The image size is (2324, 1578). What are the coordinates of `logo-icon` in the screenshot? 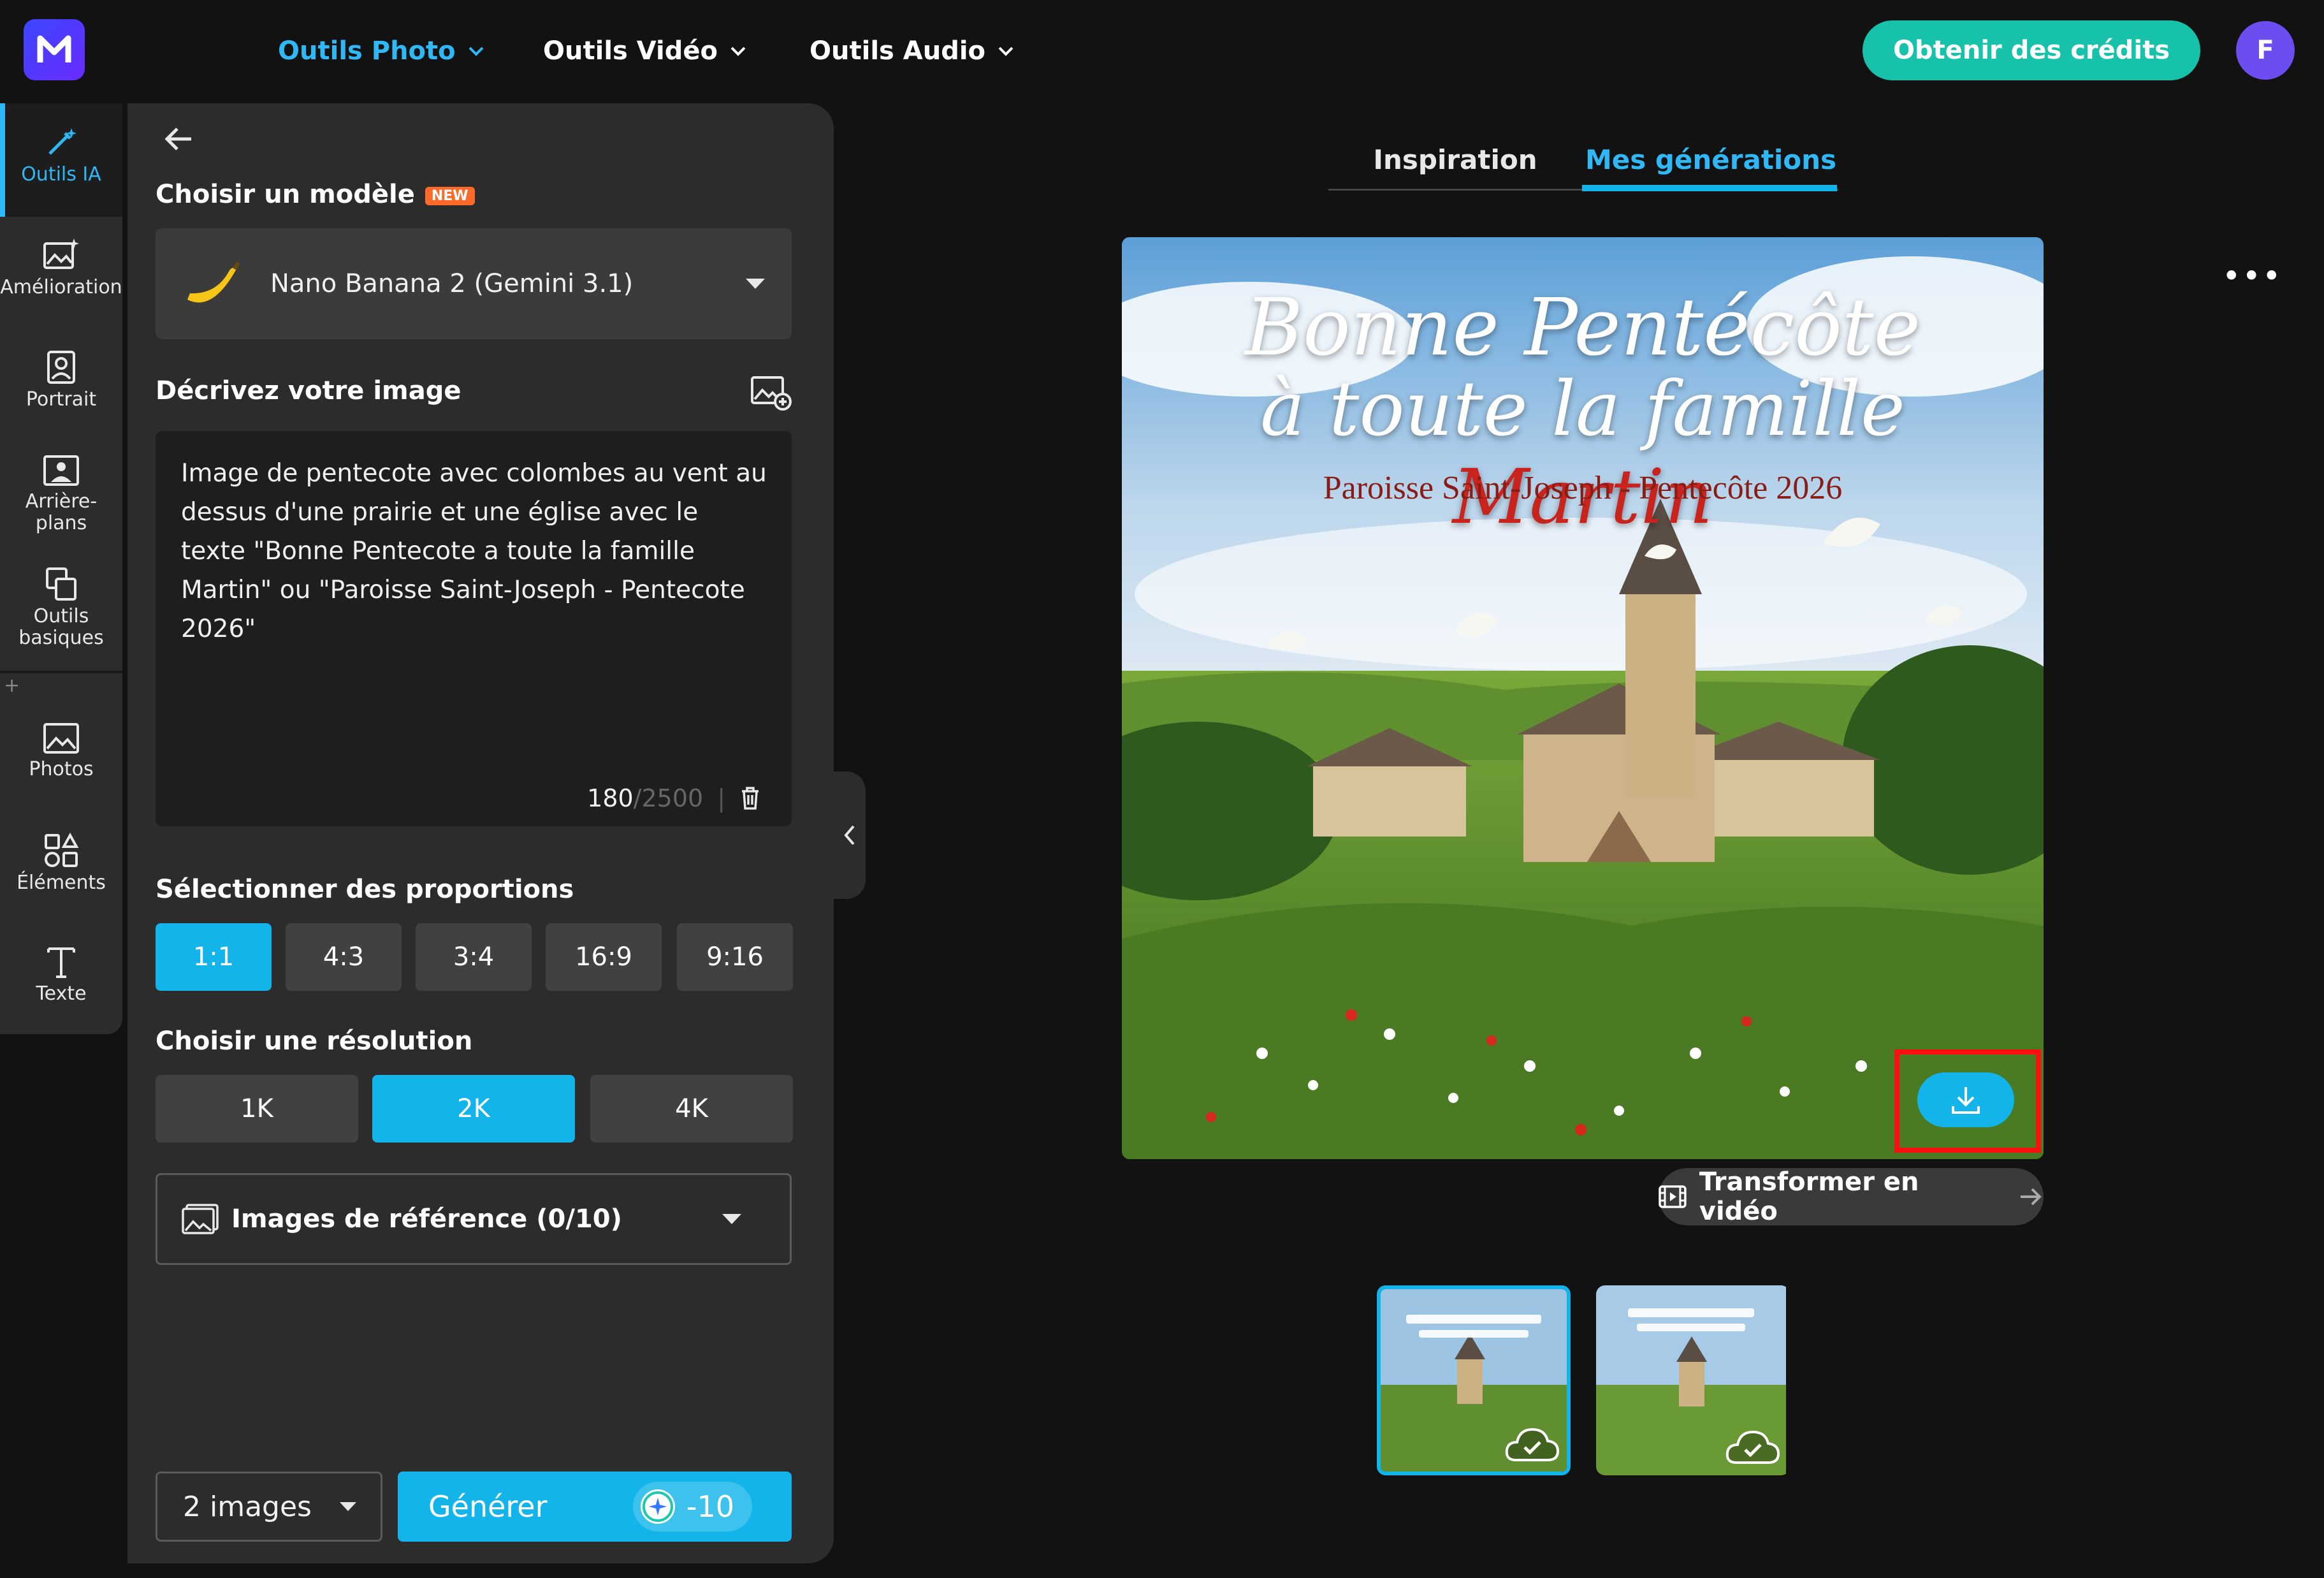 It's located at (54, 48).